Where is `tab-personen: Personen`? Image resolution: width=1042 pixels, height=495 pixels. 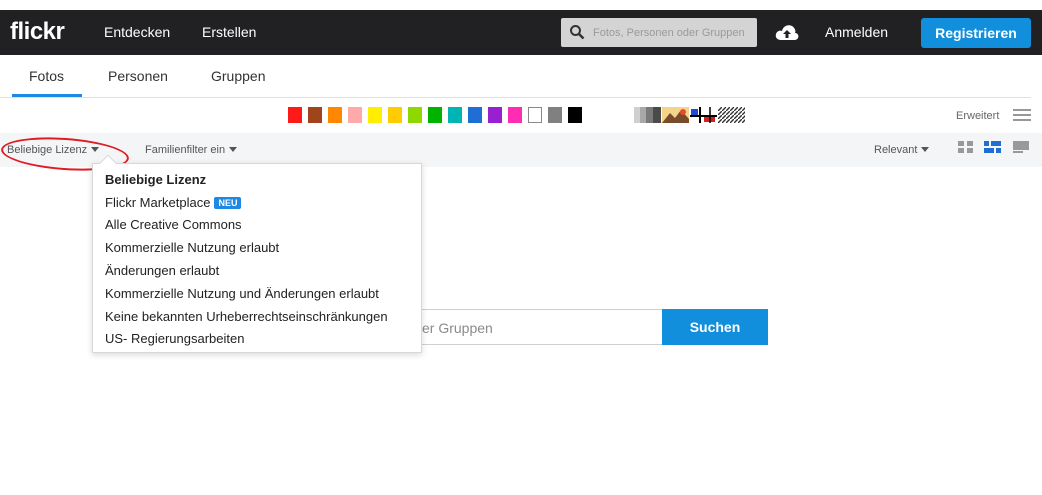 tab-personen: Personen is located at coordinates (138, 76).